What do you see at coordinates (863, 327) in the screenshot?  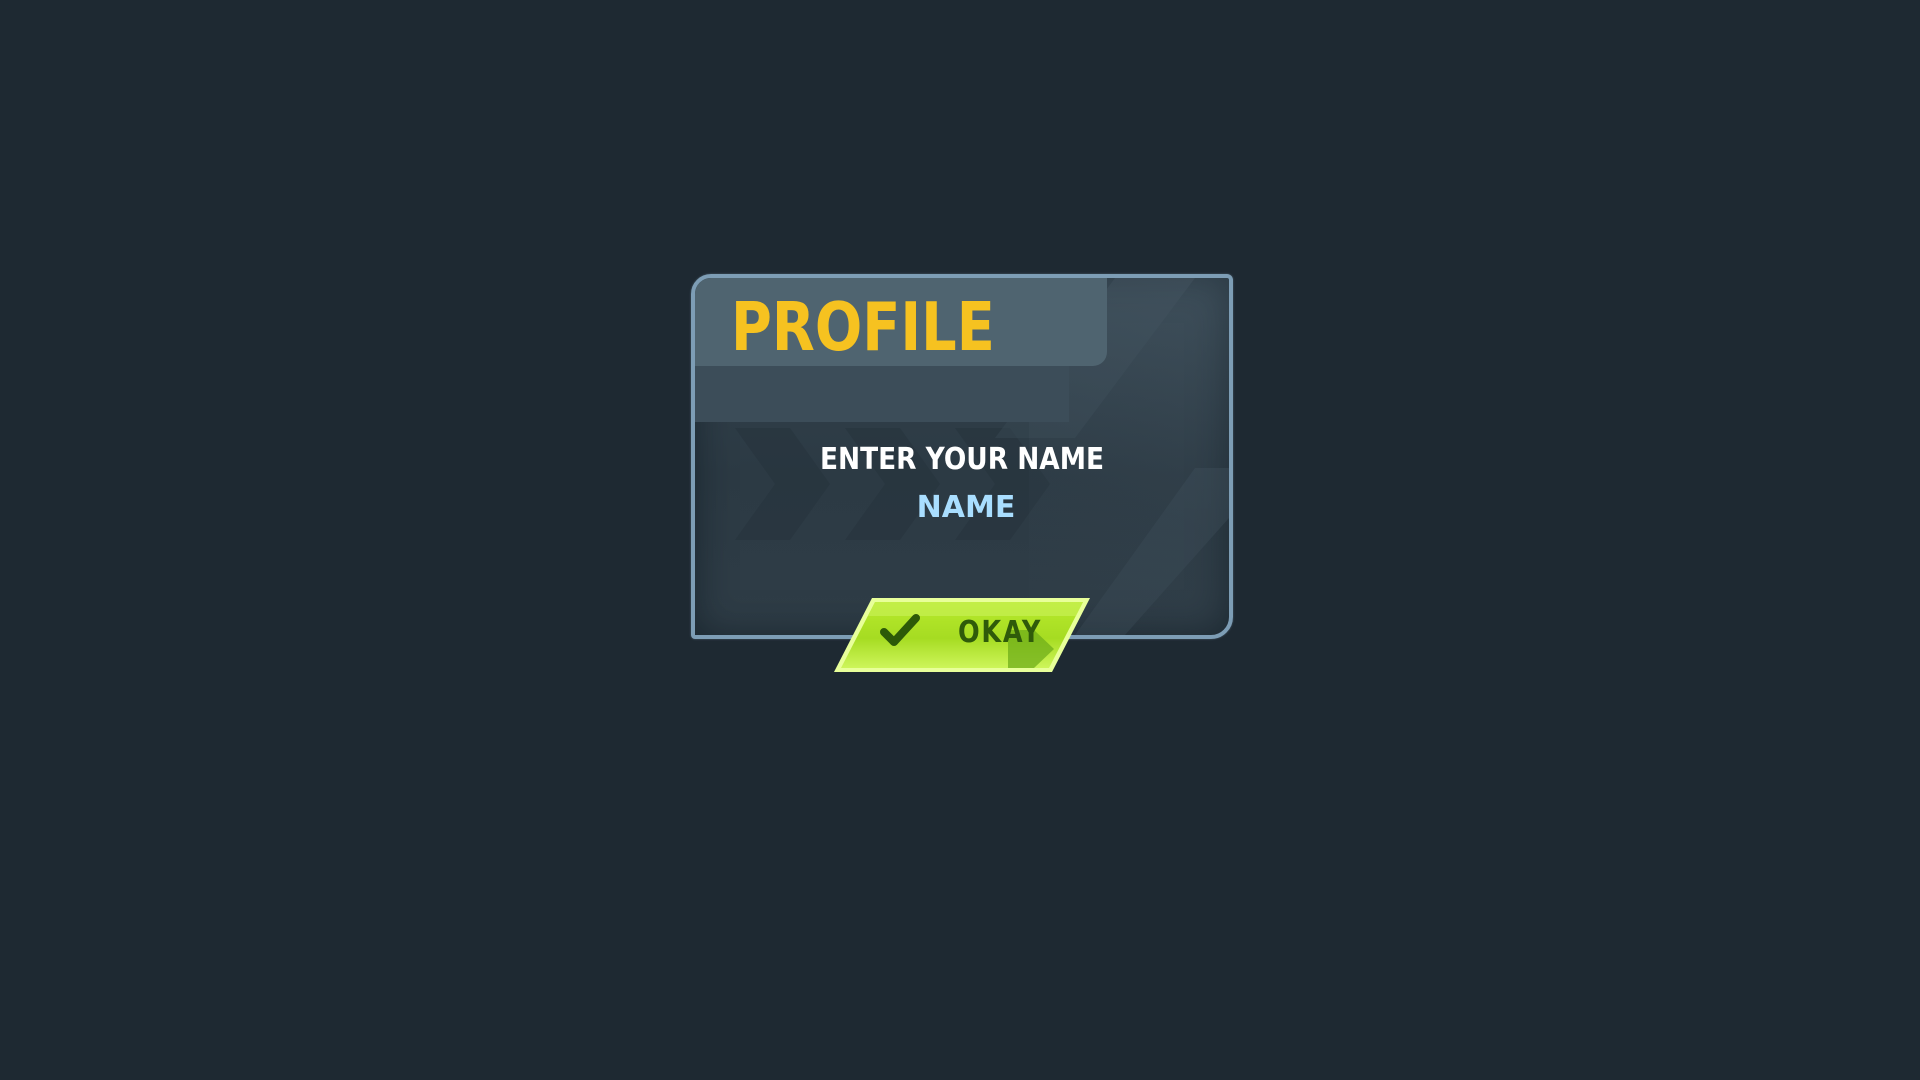 I see `panel-title: PROFILE` at bounding box center [863, 327].